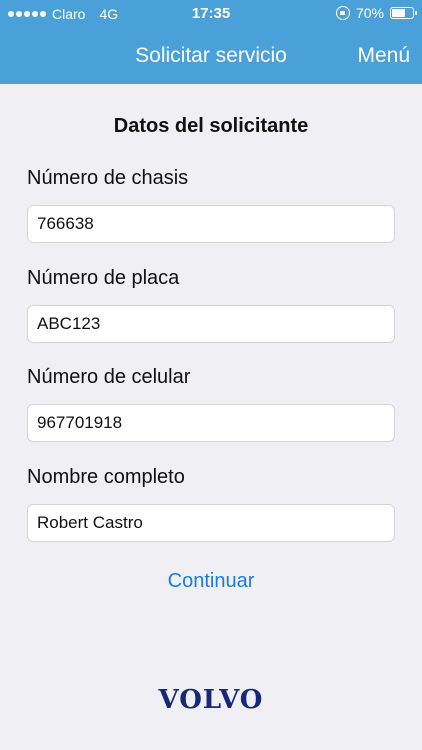 This screenshot has width=422, height=750. What do you see at coordinates (211, 324) in the screenshot?
I see `plate-number-input` at bounding box center [211, 324].